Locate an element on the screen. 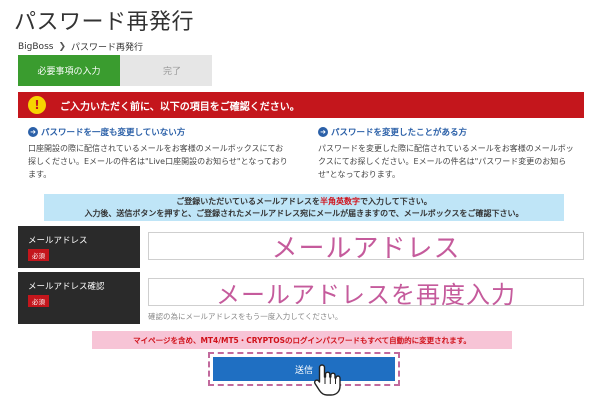  notice-text: ご登録いただいているメールアドレスを is located at coordinates (248, 201).